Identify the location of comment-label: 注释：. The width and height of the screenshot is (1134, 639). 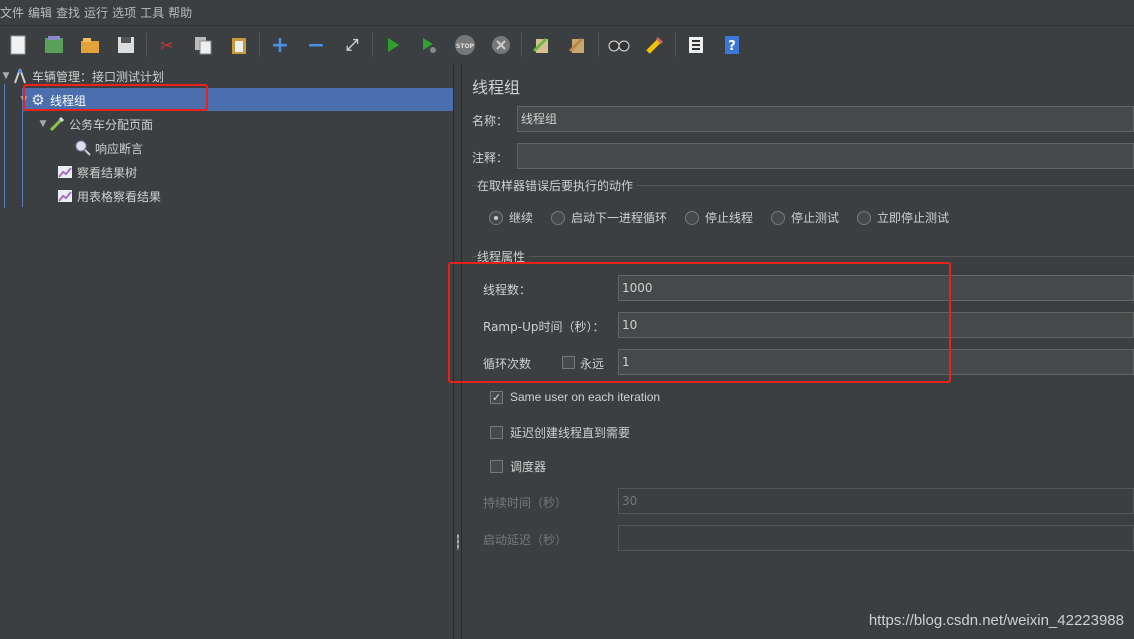
(490, 158).